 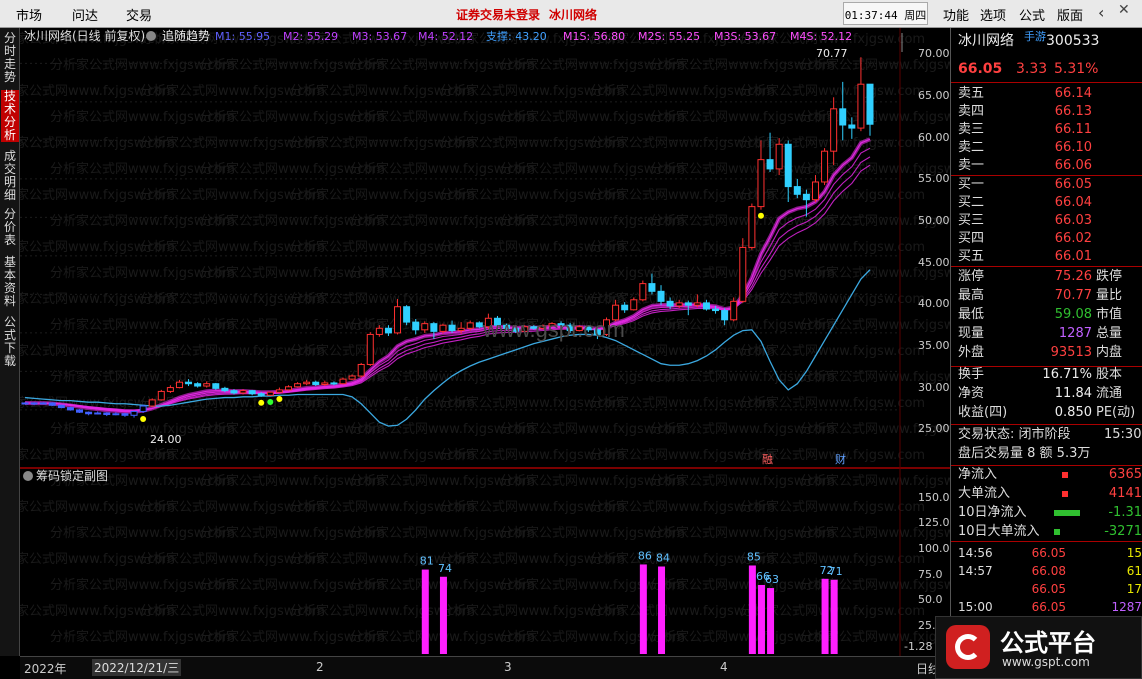 I want to click on menu-formula: 公式, so click(x=1032, y=14).